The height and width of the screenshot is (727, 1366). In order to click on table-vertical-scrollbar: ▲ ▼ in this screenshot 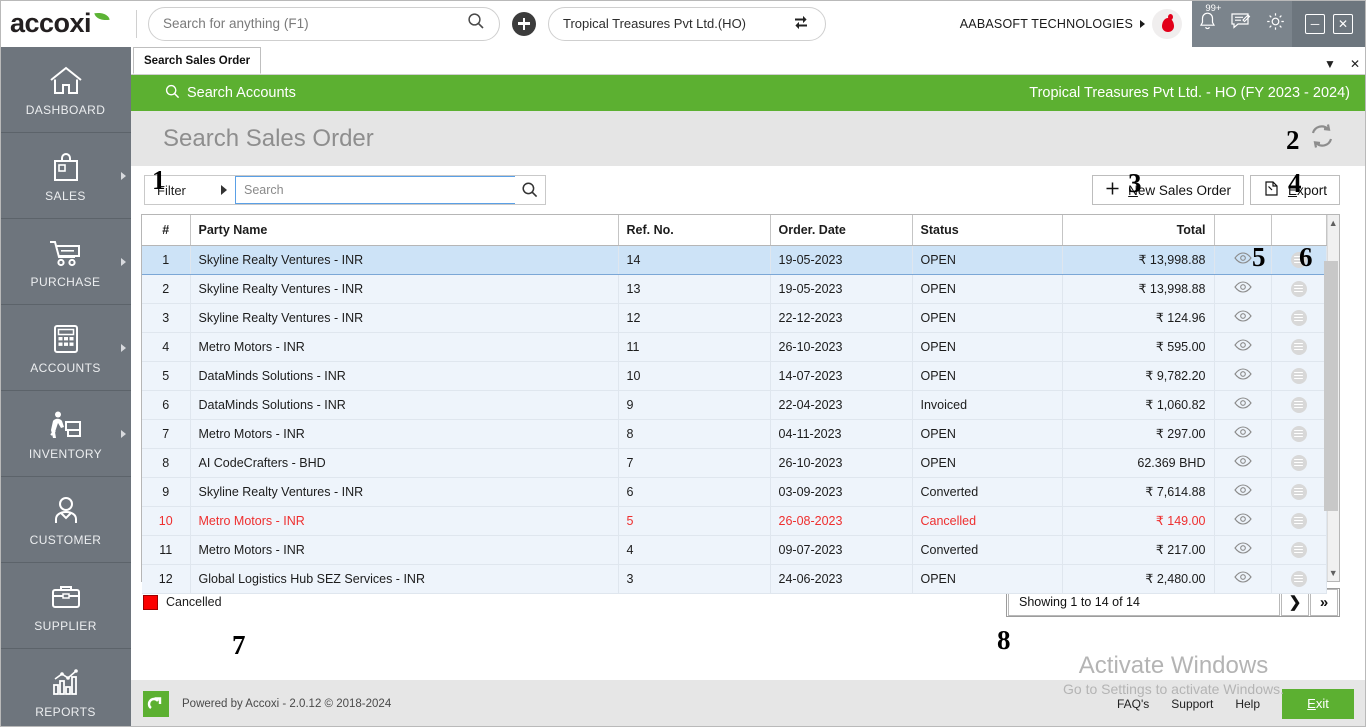, I will do `click(1332, 398)`.